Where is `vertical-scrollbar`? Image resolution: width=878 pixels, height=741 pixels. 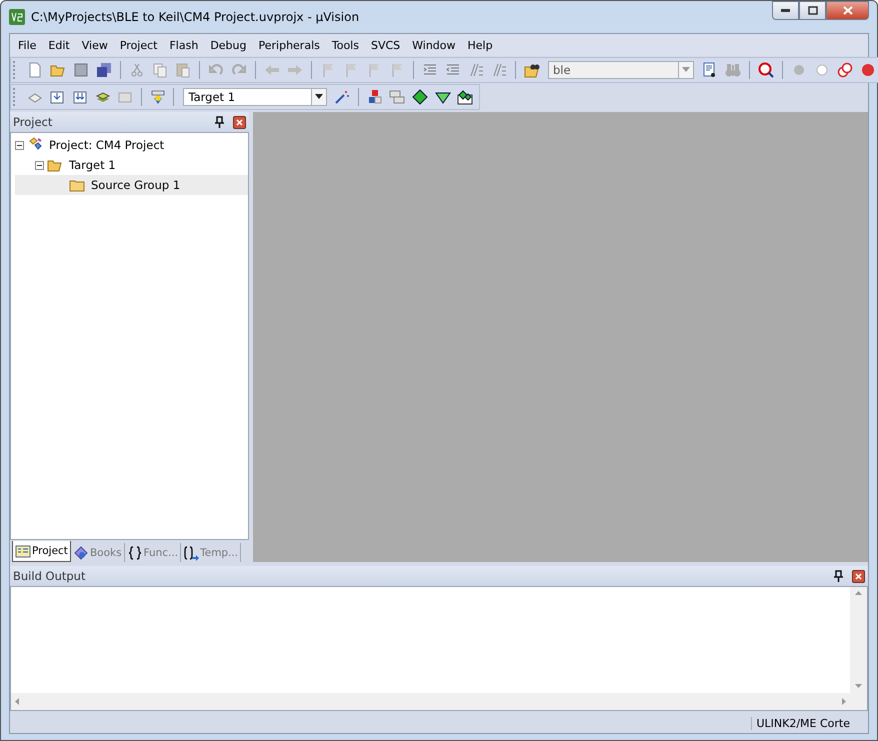 vertical-scrollbar is located at coordinates (858, 648).